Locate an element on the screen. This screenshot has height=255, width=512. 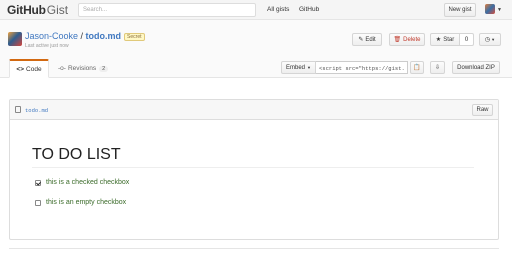
edit-label: Edit is located at coordinates (370, 39).